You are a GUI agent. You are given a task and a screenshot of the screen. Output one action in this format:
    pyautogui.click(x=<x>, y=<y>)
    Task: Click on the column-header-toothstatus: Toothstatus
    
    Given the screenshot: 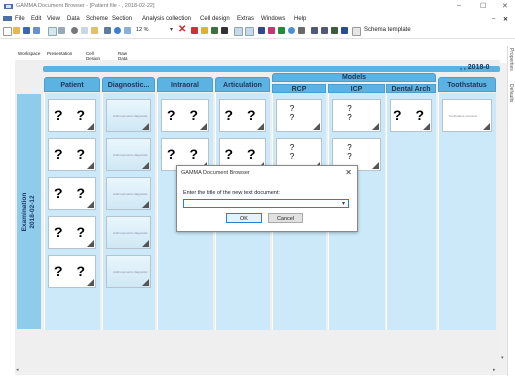 What is the action you would take?
    pyautogui.click(x=467, y=84)
    